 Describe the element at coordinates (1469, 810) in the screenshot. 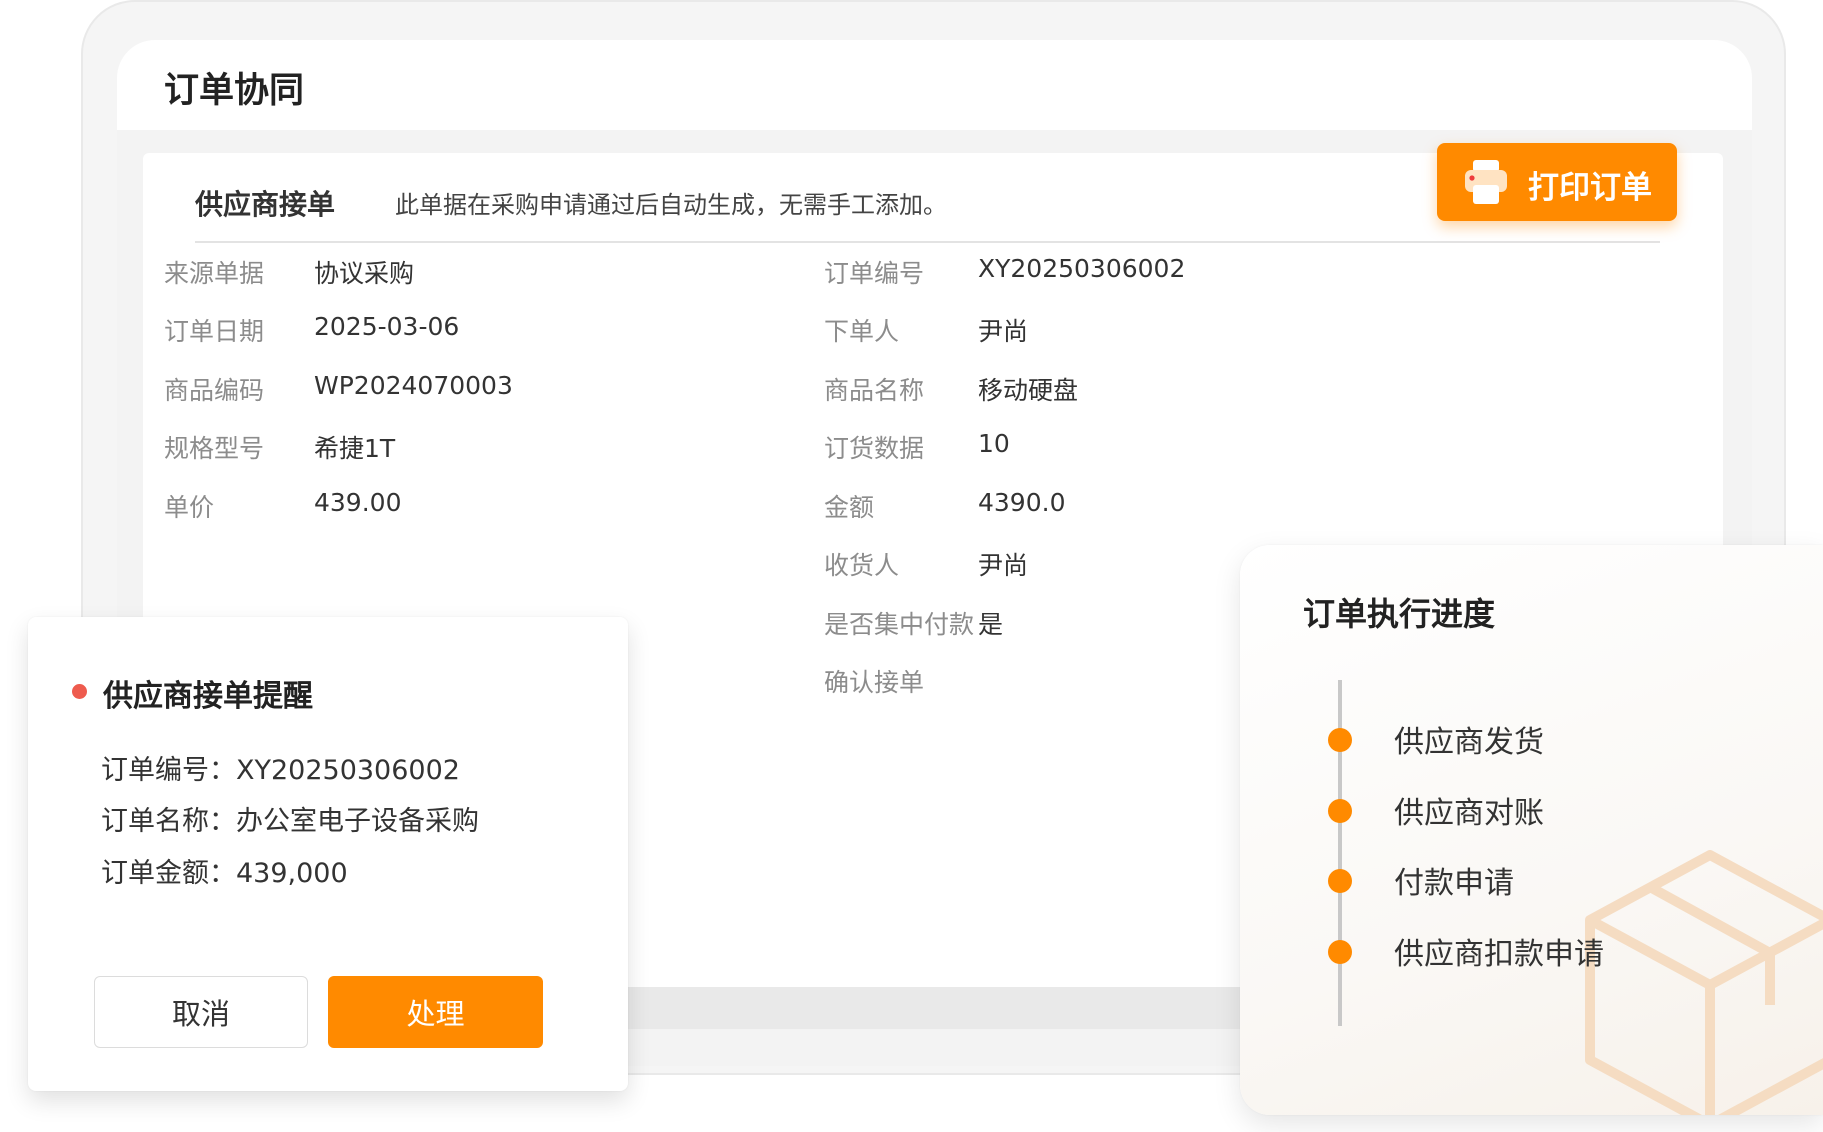

I see `step-supplier-reconciliation: 供应商对账` at that location.